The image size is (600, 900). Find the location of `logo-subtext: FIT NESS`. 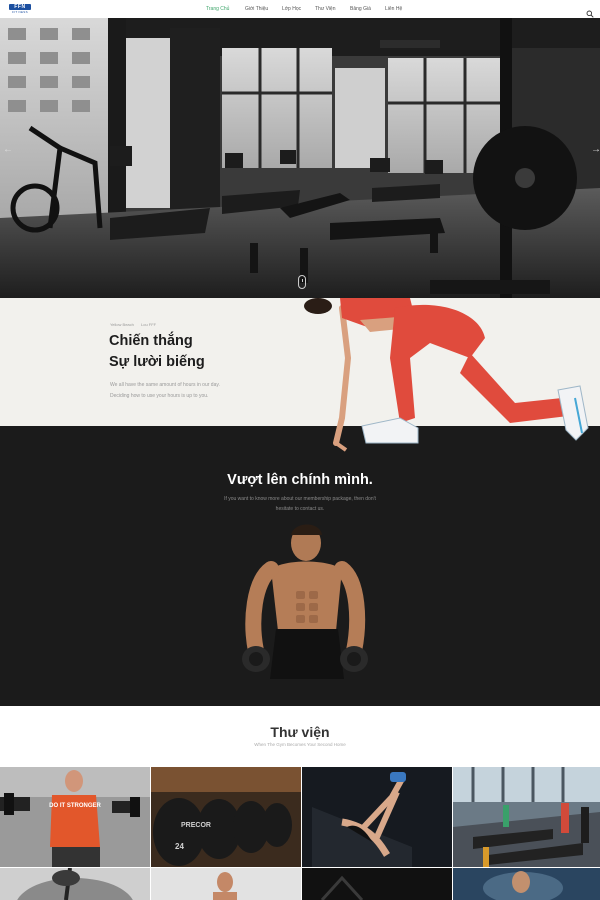

logo-subtext: FIT NESS is located at coordinates (20, 12).